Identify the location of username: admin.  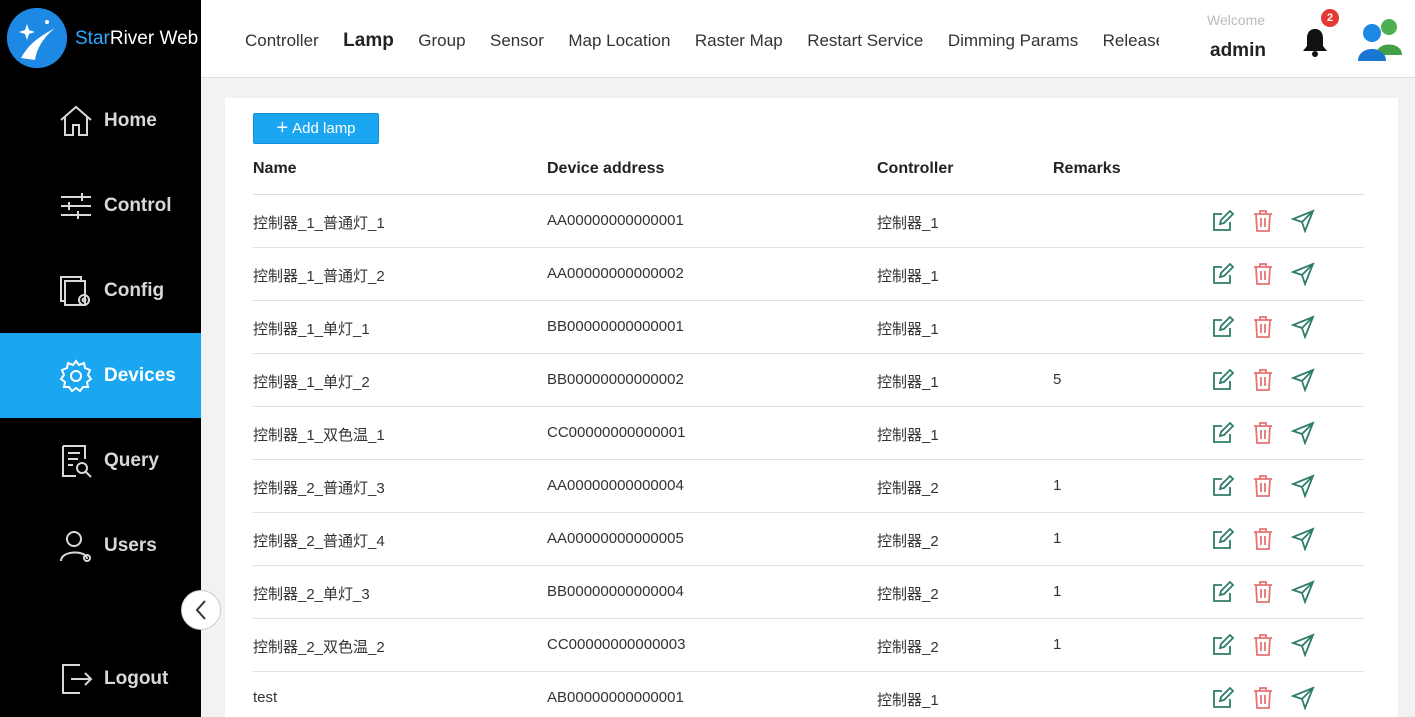
(1238, 51).